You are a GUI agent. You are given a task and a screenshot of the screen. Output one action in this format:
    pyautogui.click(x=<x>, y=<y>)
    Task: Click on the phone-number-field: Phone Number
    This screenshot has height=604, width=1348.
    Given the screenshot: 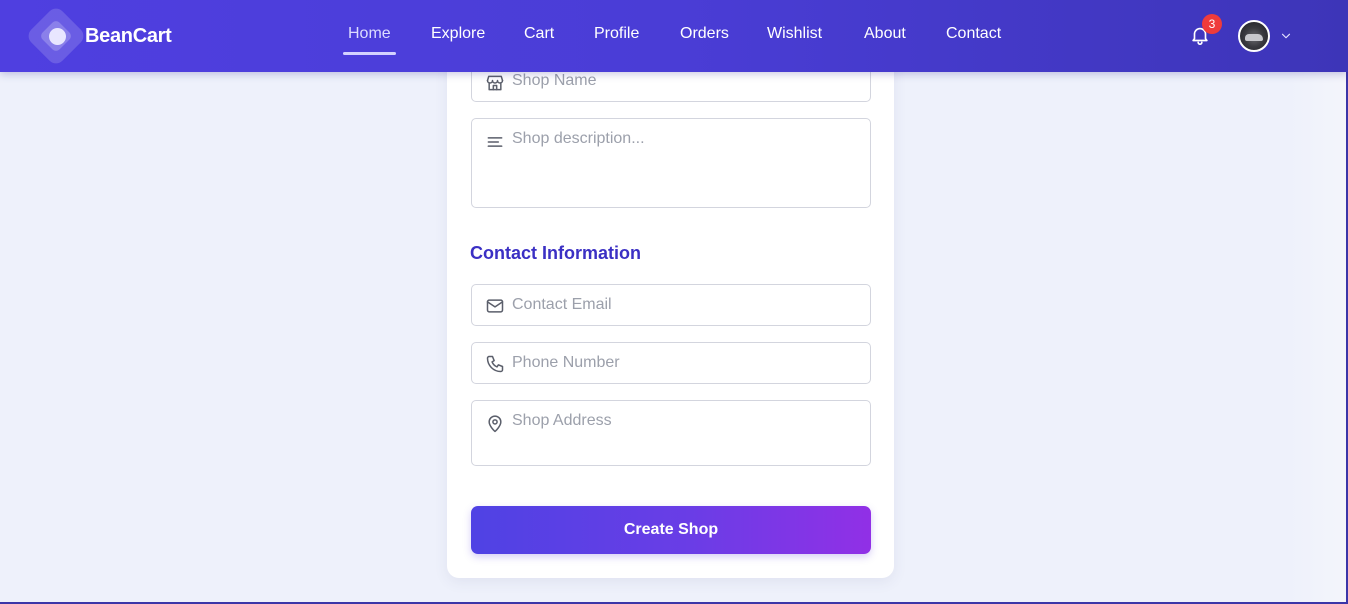 What is the action you would take?
    pyautogui.click(x=671, y=363)
    